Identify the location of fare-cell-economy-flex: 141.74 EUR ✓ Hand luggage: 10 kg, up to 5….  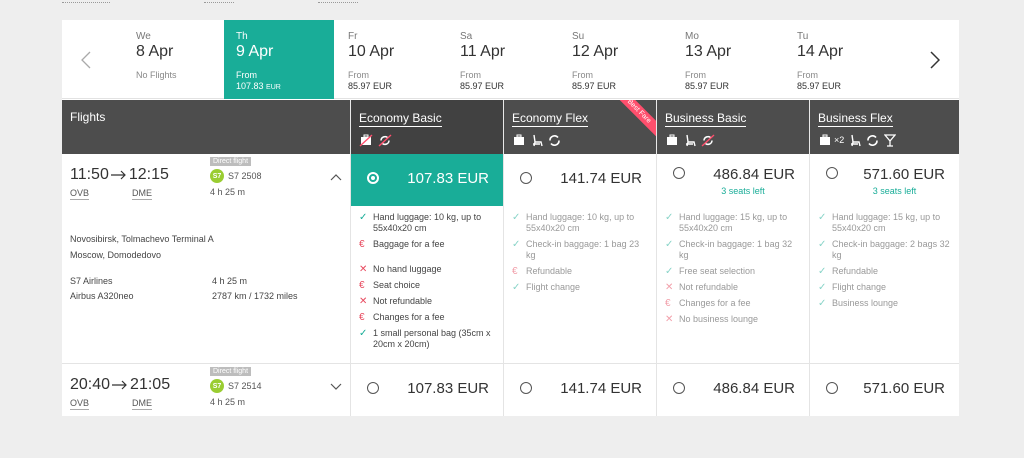
(579, 258).